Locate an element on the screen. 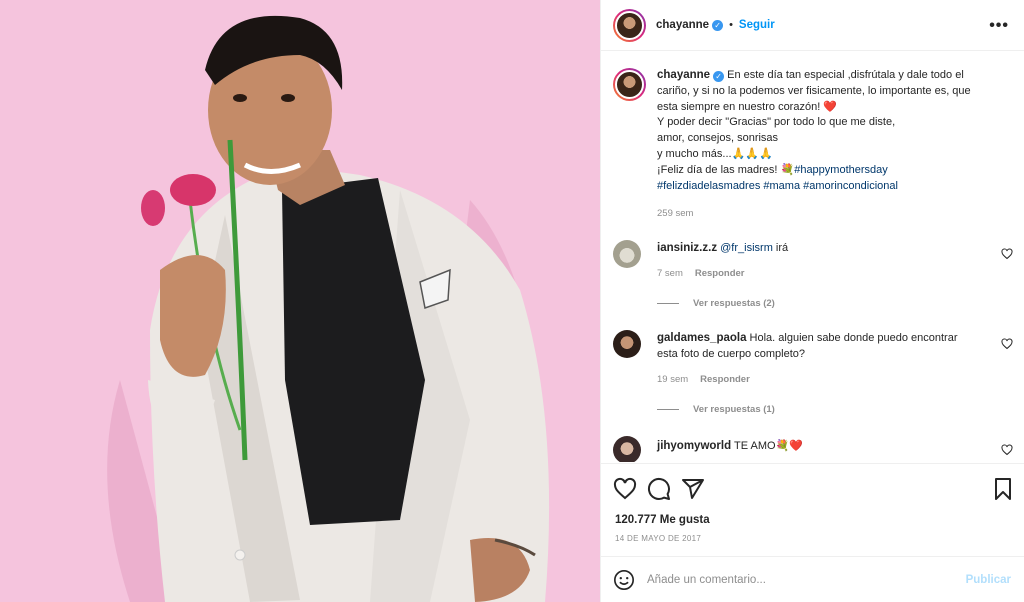 This screenshot has width=1024, height=602. post-header: chayanne ✓ • Seguir ••• is located at coordinates (812, 25).